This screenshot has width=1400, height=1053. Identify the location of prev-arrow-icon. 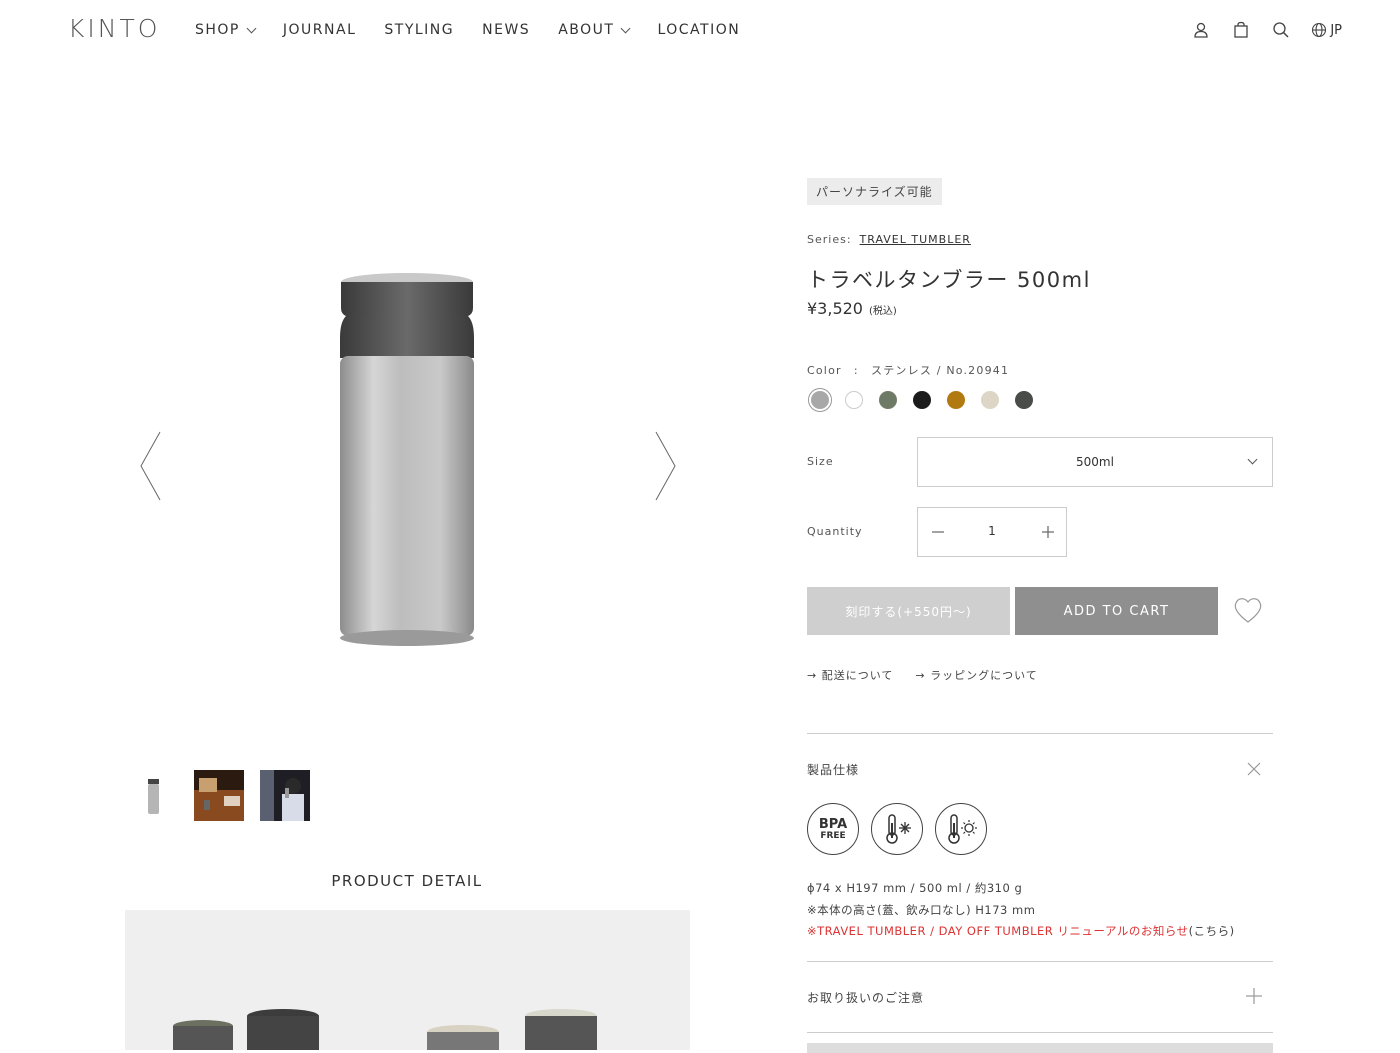
(151, 466).